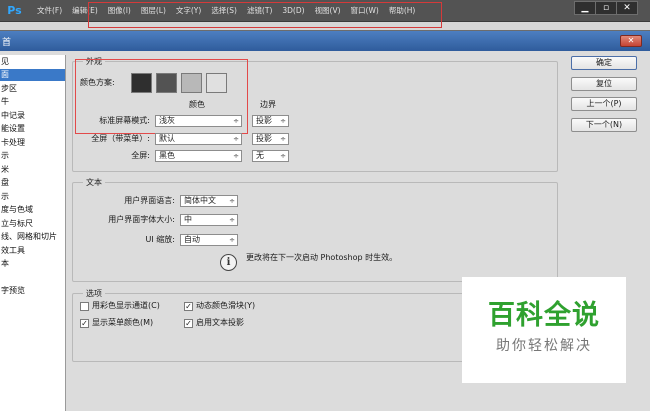  Describe the element at coordinates (264, 120) in the screenshot. I see `standard-screen-border-value: 投影` at that location.